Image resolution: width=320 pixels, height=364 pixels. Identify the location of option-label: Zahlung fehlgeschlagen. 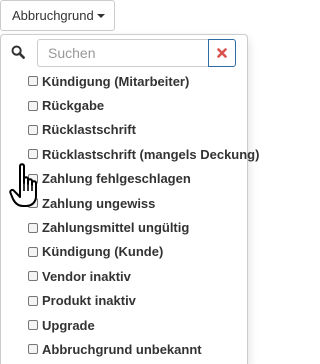
(116, 179).